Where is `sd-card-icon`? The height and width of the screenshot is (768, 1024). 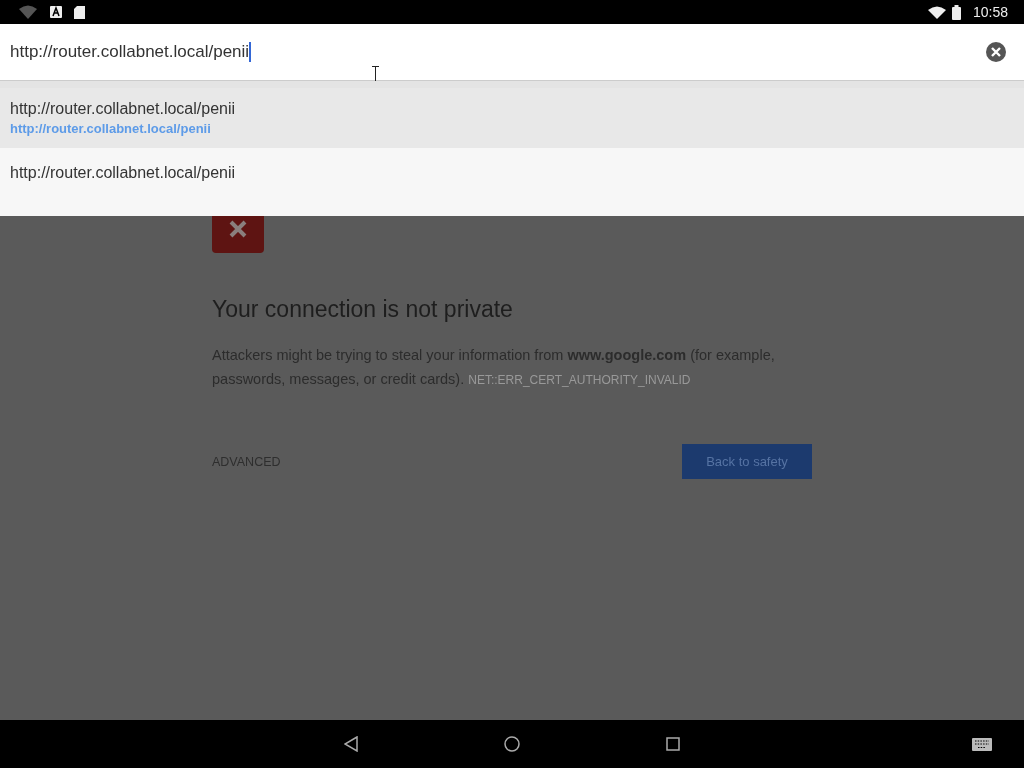
sd-card-icon is located at coordinates (79, 12).